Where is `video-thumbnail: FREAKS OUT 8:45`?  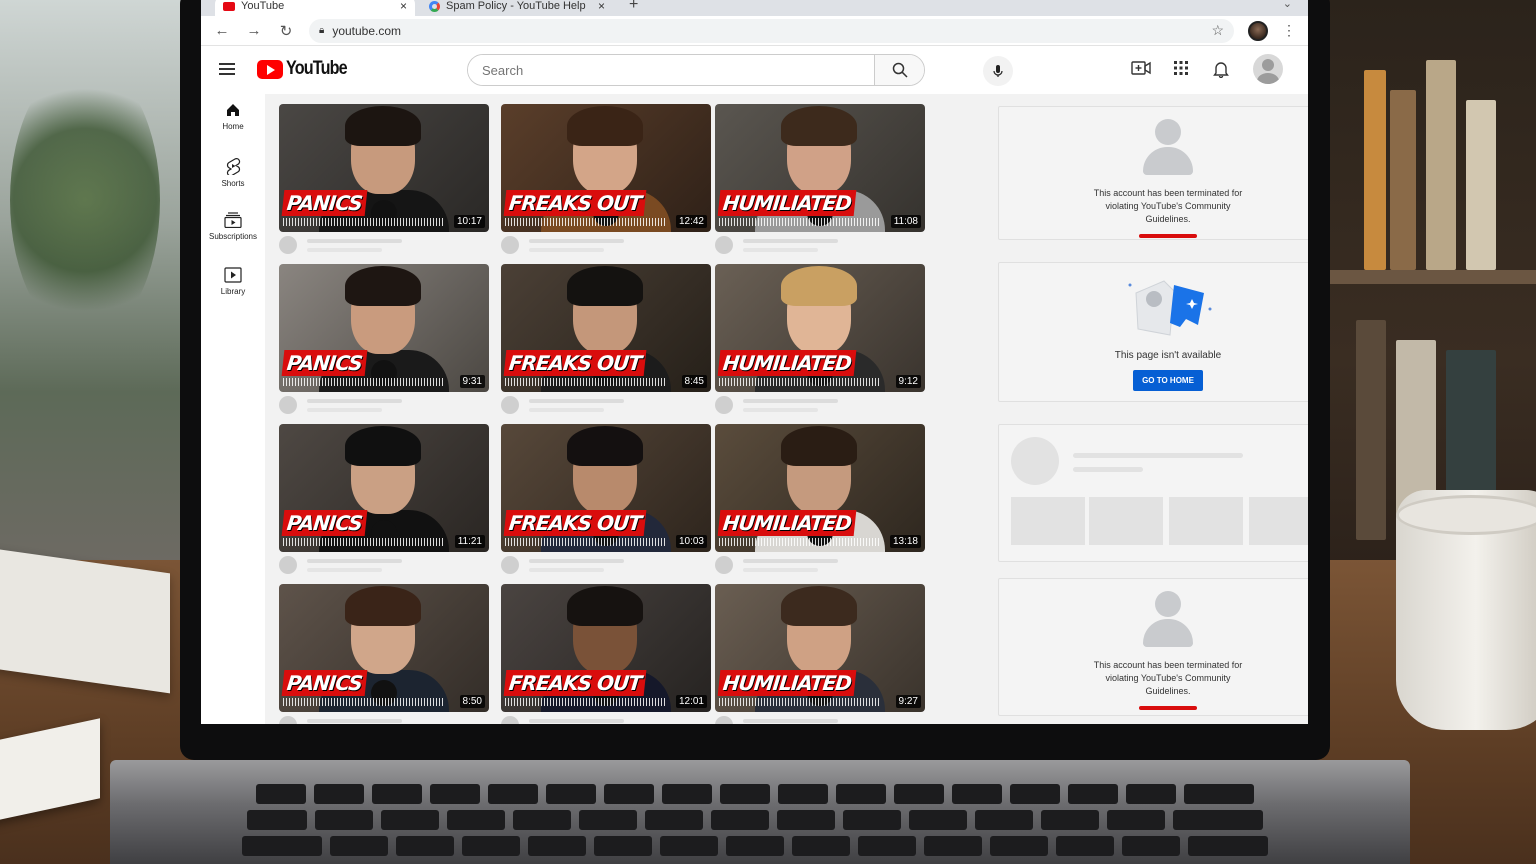 video-thumbnail: FREAKS OUT 8:45 is located at coordinates (606, 328).